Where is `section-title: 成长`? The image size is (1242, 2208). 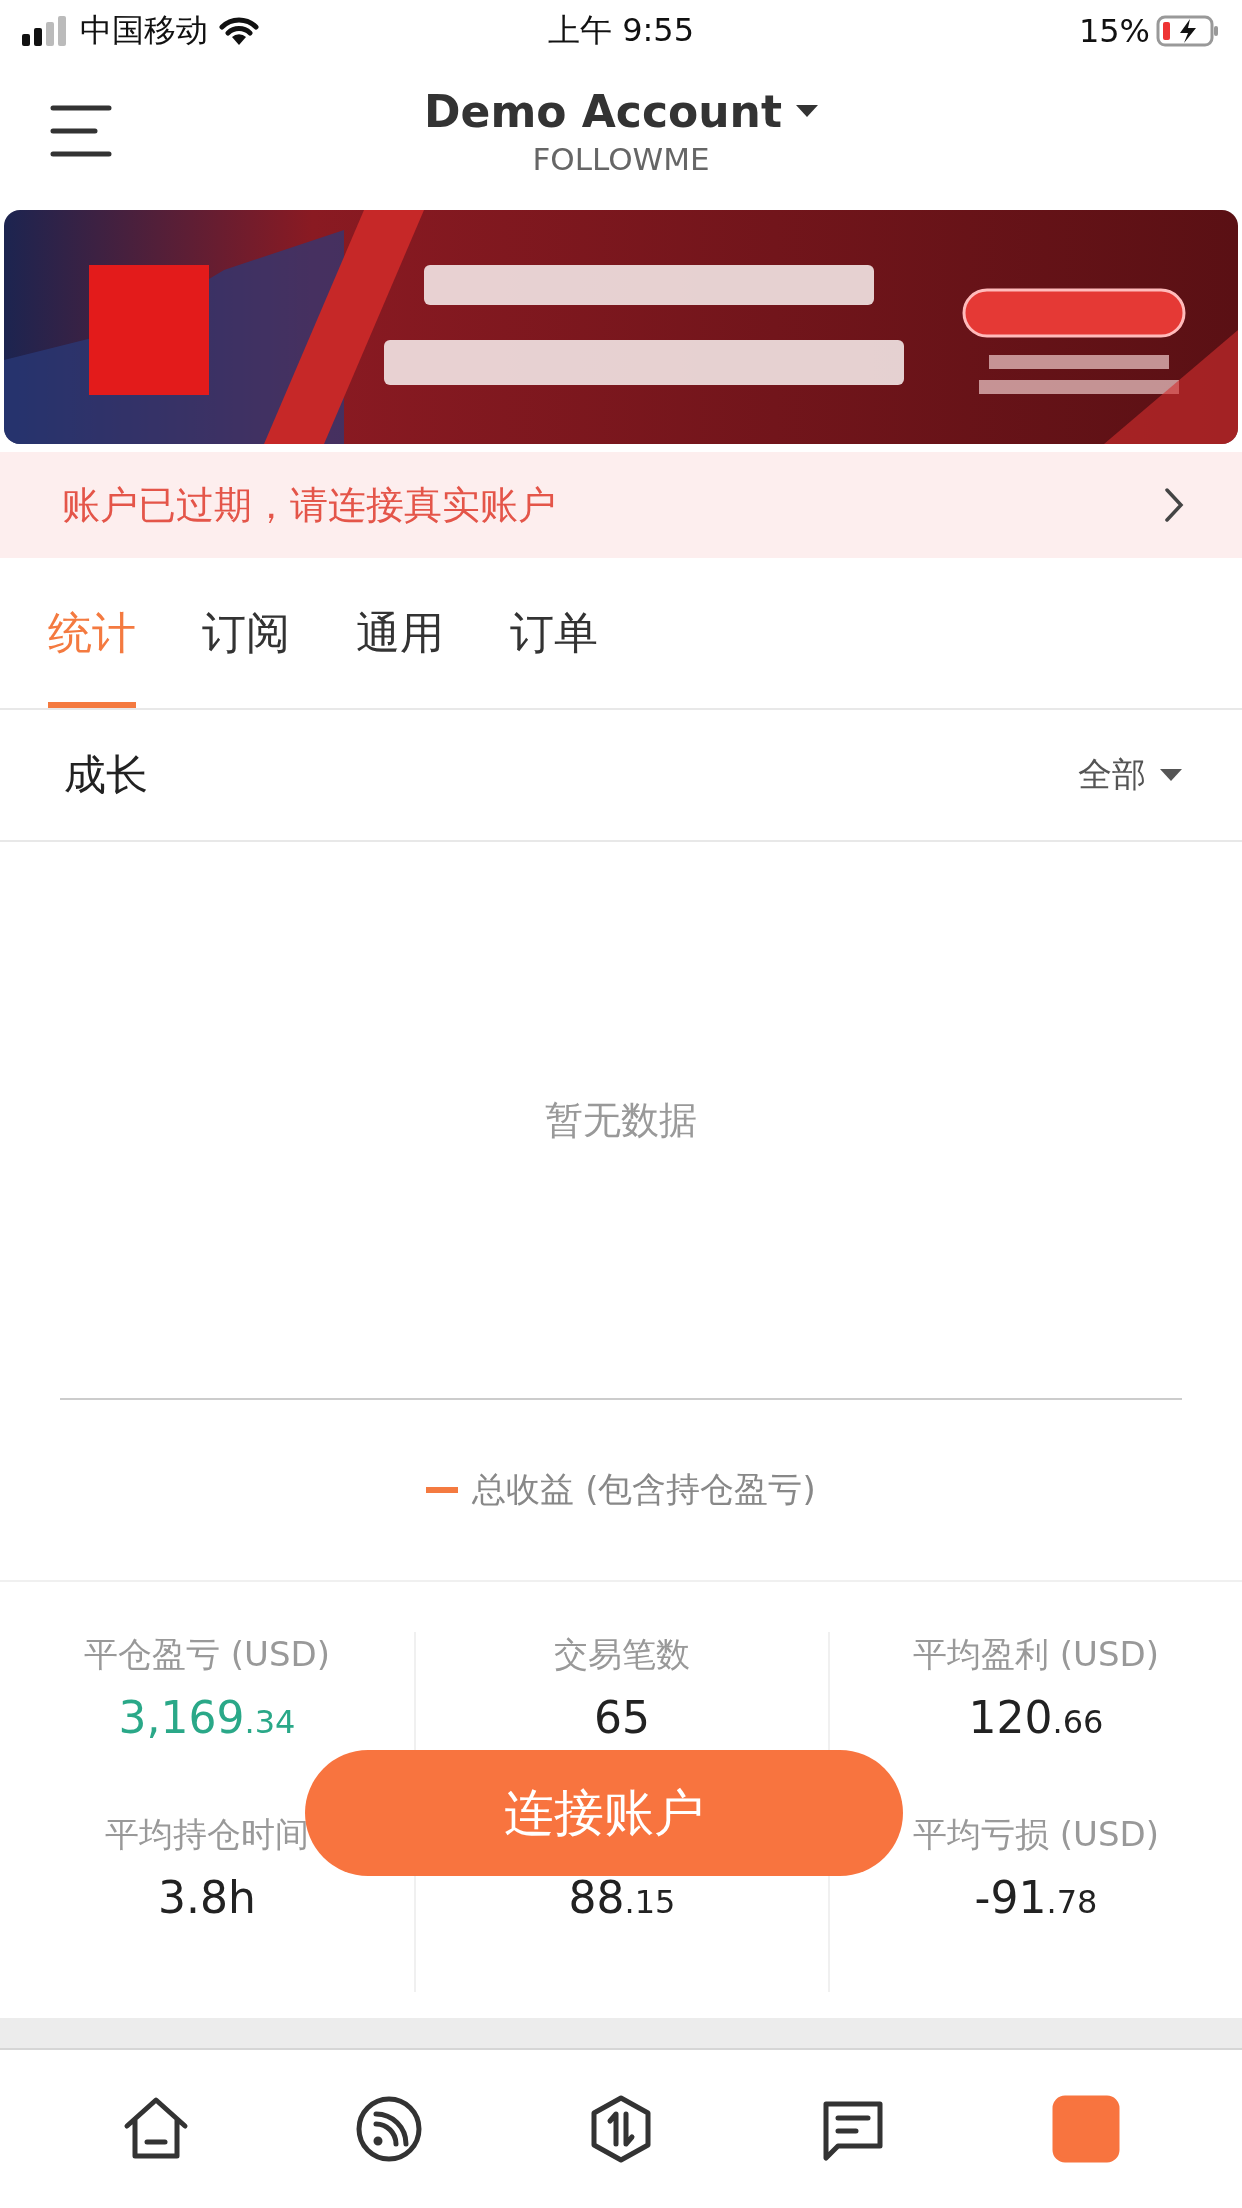 section-title: 成长 is located at coordinates (106, 775).